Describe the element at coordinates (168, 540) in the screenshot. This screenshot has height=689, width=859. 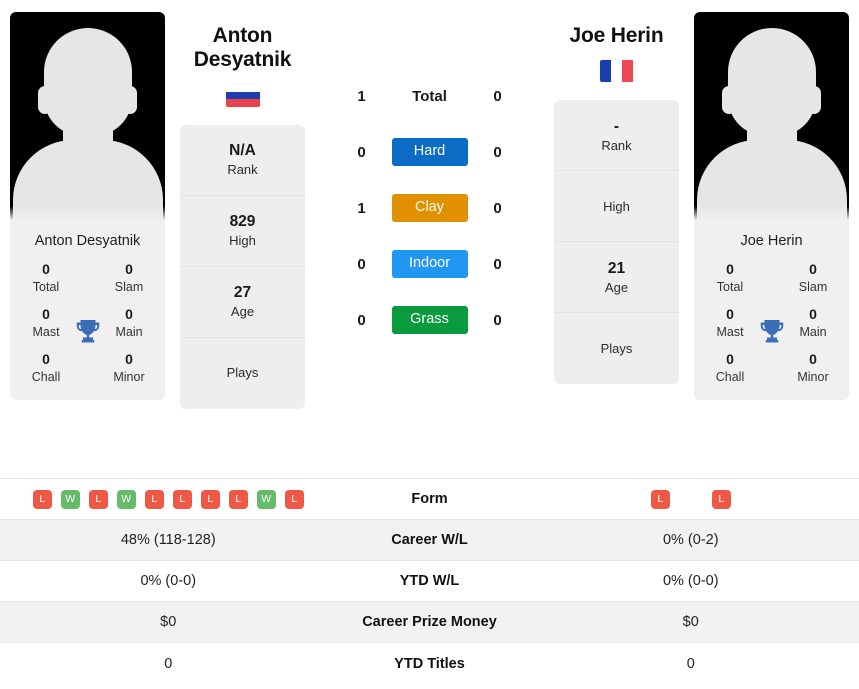
I see `career-wl-left: 48% (118-128)` at that location.